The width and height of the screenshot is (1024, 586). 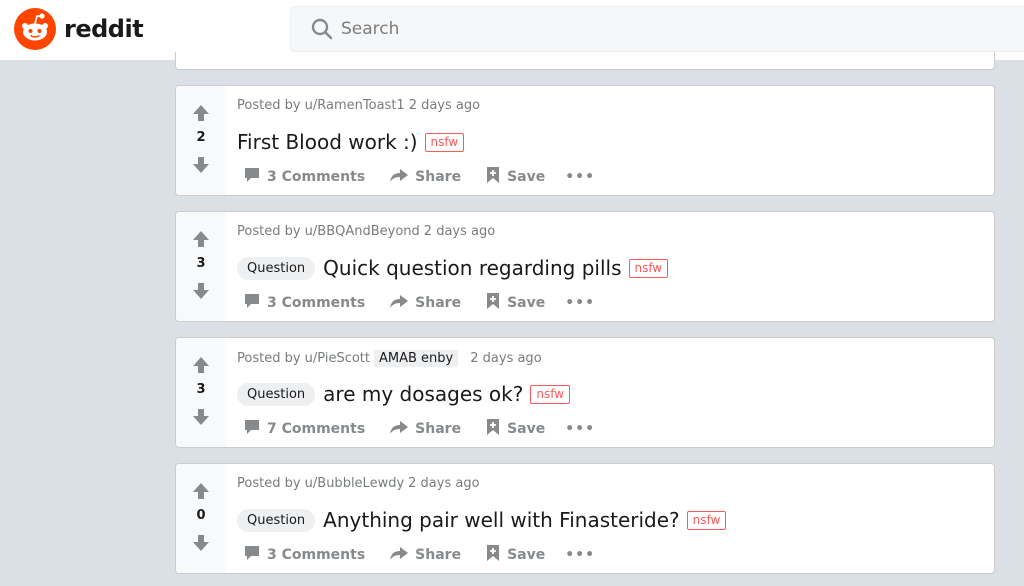 I want to click on user-flair: AMAB enby, so click(x=416, y=358).